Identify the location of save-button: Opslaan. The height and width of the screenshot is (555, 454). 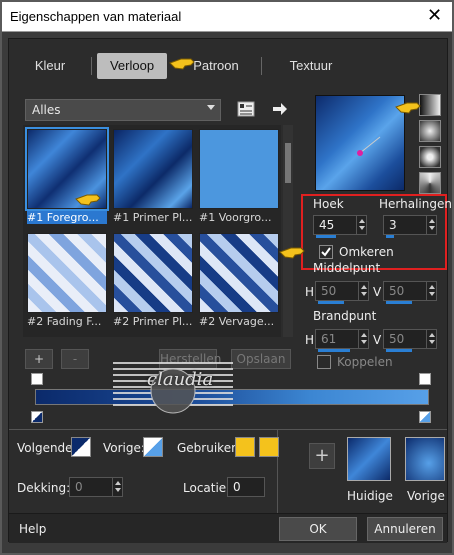
(261, 359).